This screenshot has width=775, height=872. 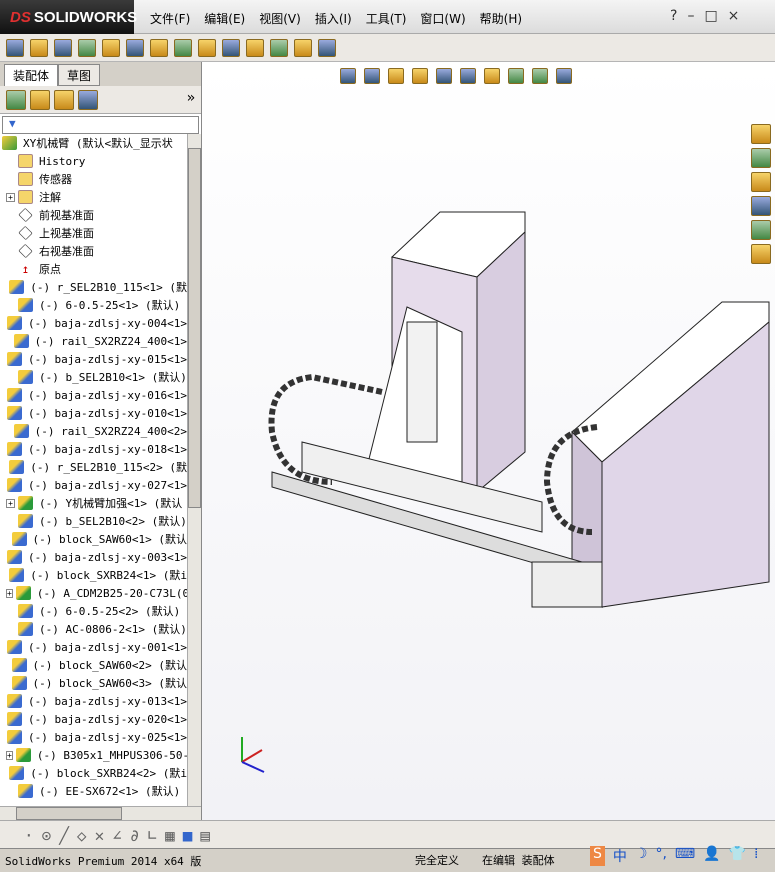 I want to click on section-icon: ▤, so click(x=205, y=835).